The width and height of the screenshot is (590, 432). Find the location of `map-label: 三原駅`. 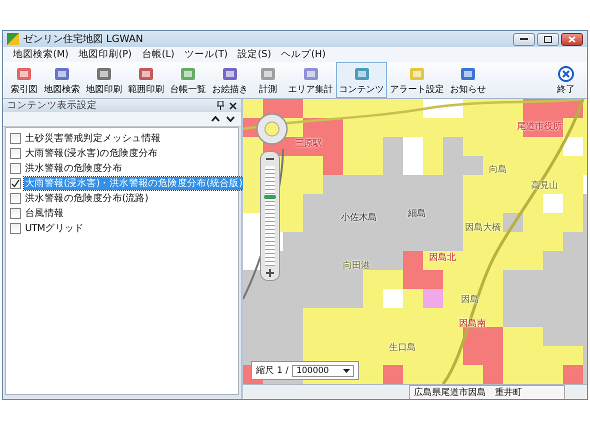

map-label: 三原駅 is located at coordinates (308, 144).